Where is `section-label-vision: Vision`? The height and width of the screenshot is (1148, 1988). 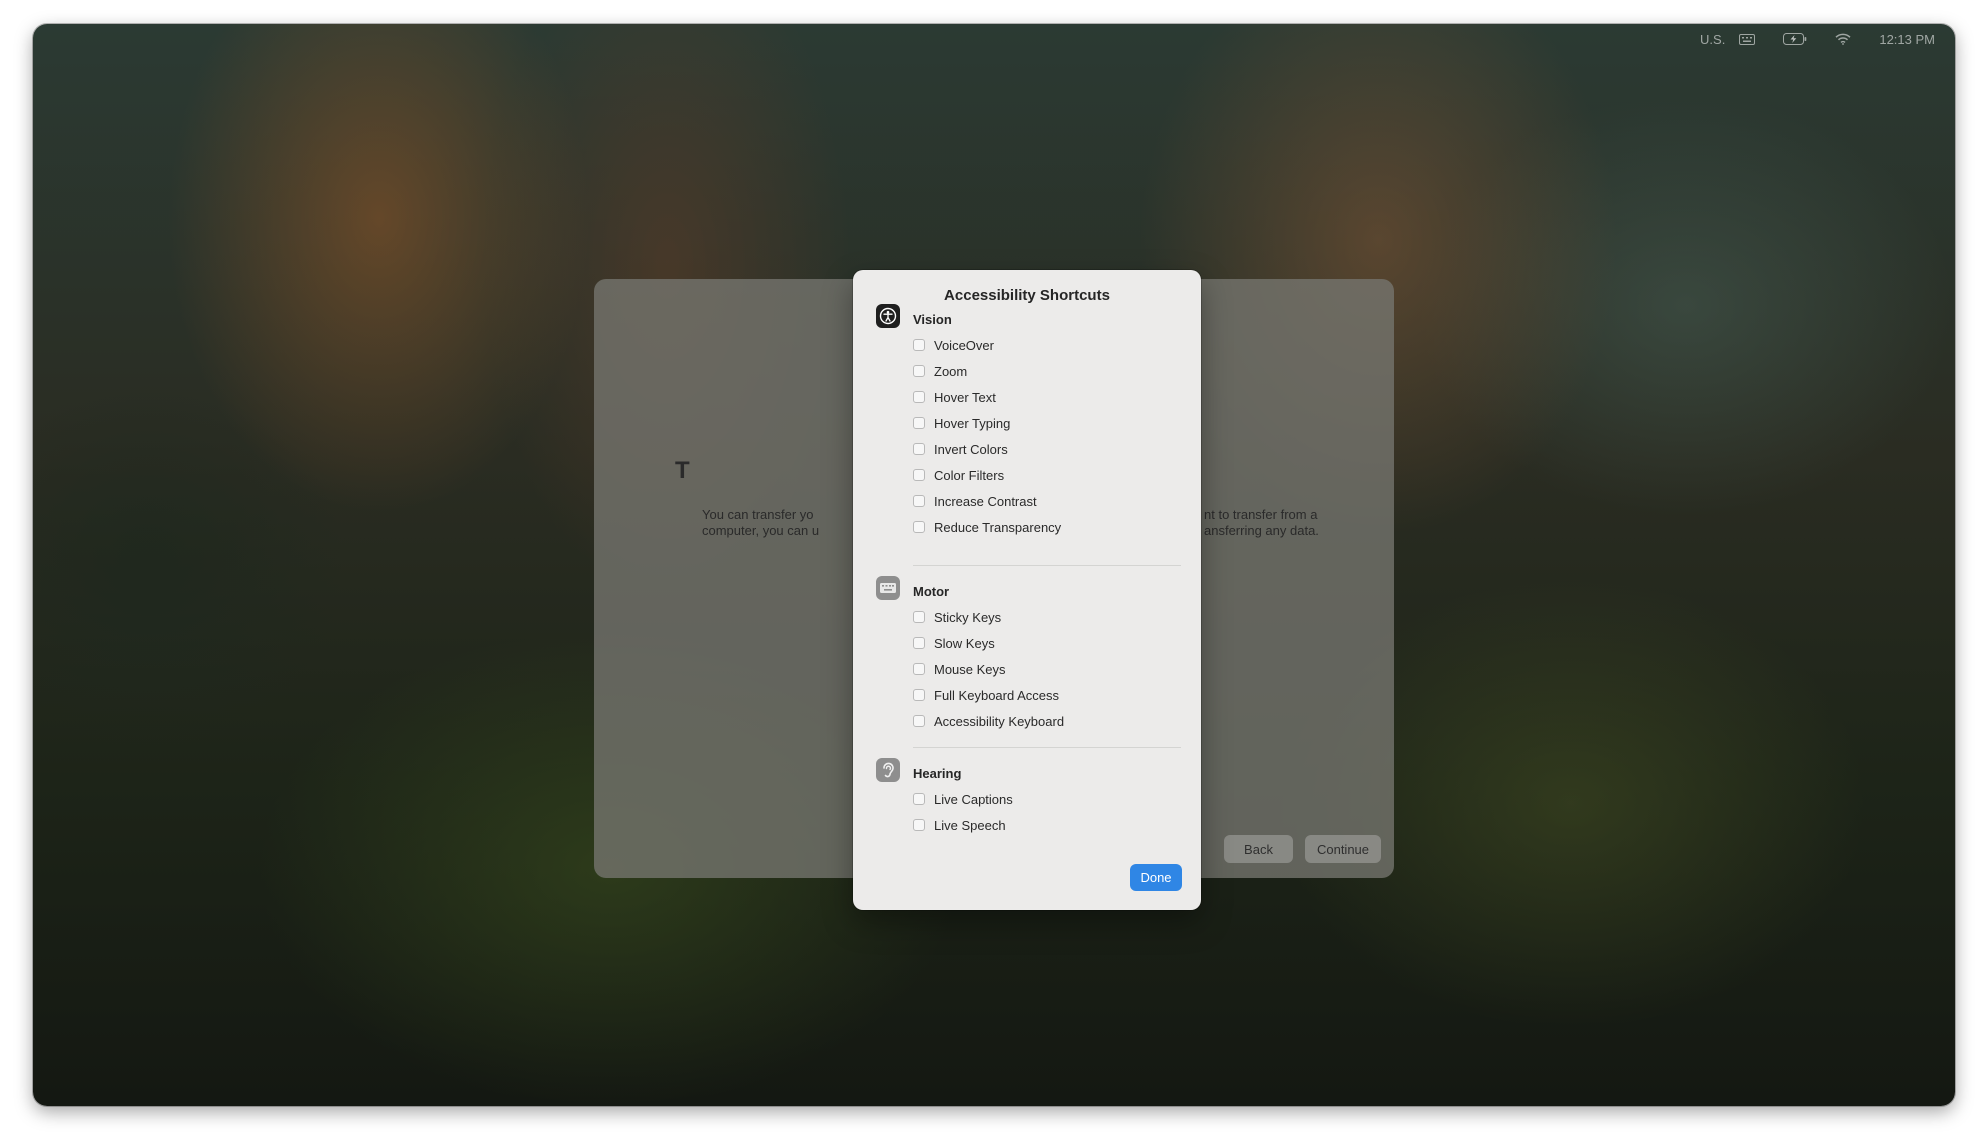
section-label-vision: Vision is located at coordinates (932, 319).